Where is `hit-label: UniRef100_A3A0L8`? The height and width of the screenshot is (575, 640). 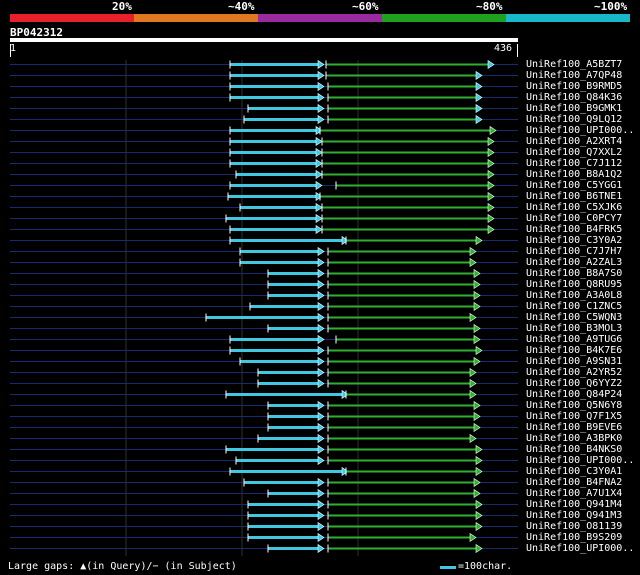 hit-label: UniRef100_A3A0L8 is located at coordinates (574, 295).